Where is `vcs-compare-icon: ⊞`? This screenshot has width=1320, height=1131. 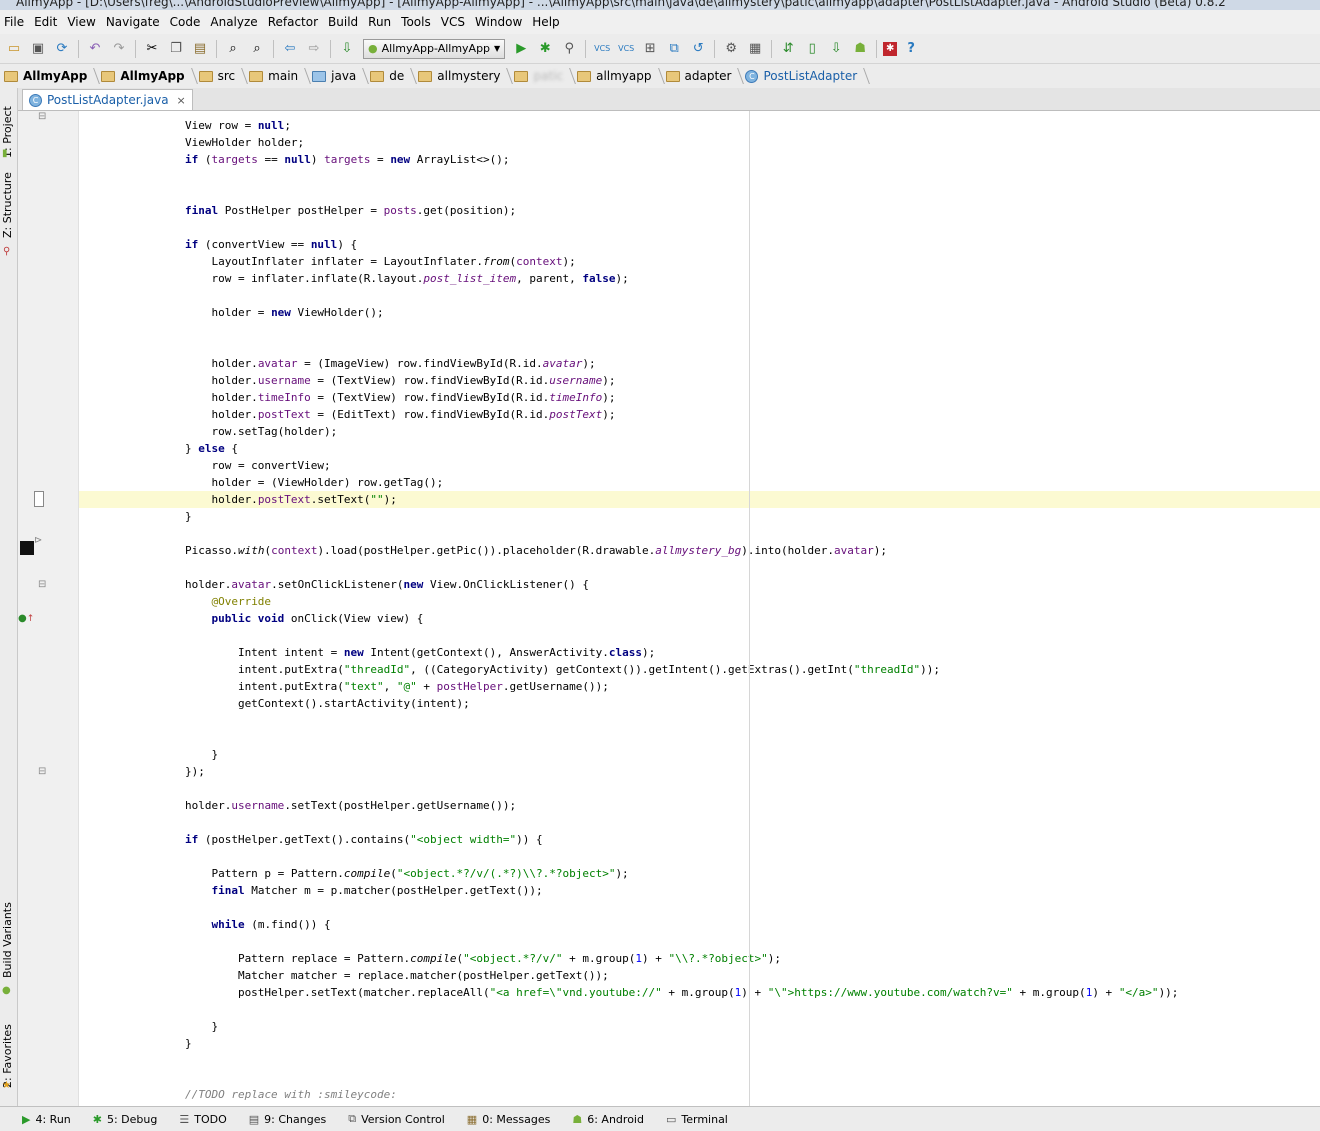
vcs-compare-icon: ⊞ is located at coordinates (650, 49).